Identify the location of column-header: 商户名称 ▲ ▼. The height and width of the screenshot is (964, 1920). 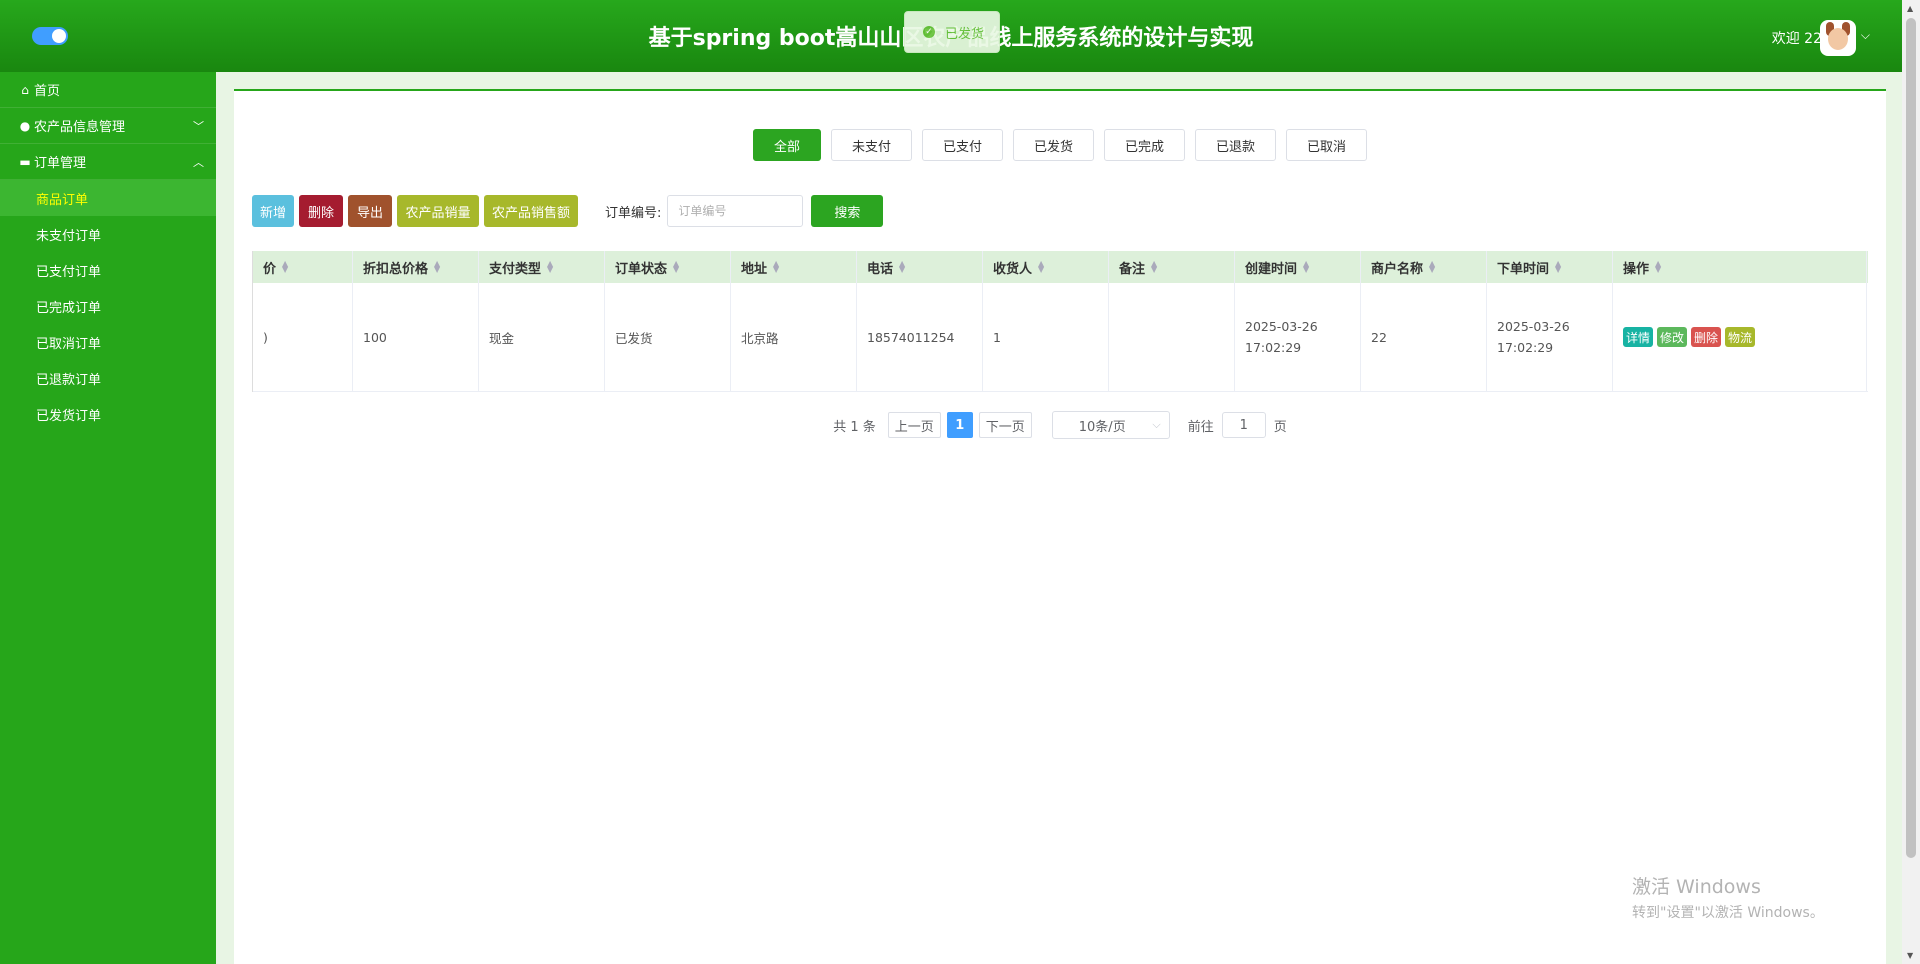
(1424, 267).